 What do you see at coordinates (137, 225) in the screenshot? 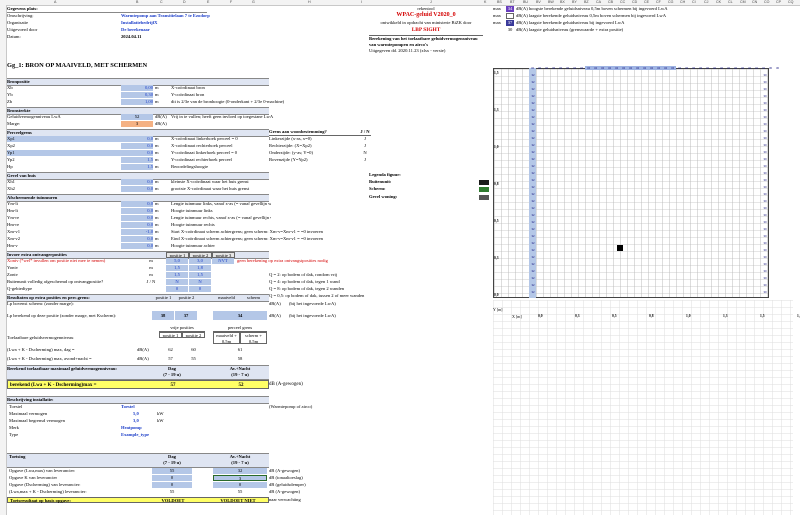
I see `hm-re-input: 0,0` at bounding box center [137, 225].